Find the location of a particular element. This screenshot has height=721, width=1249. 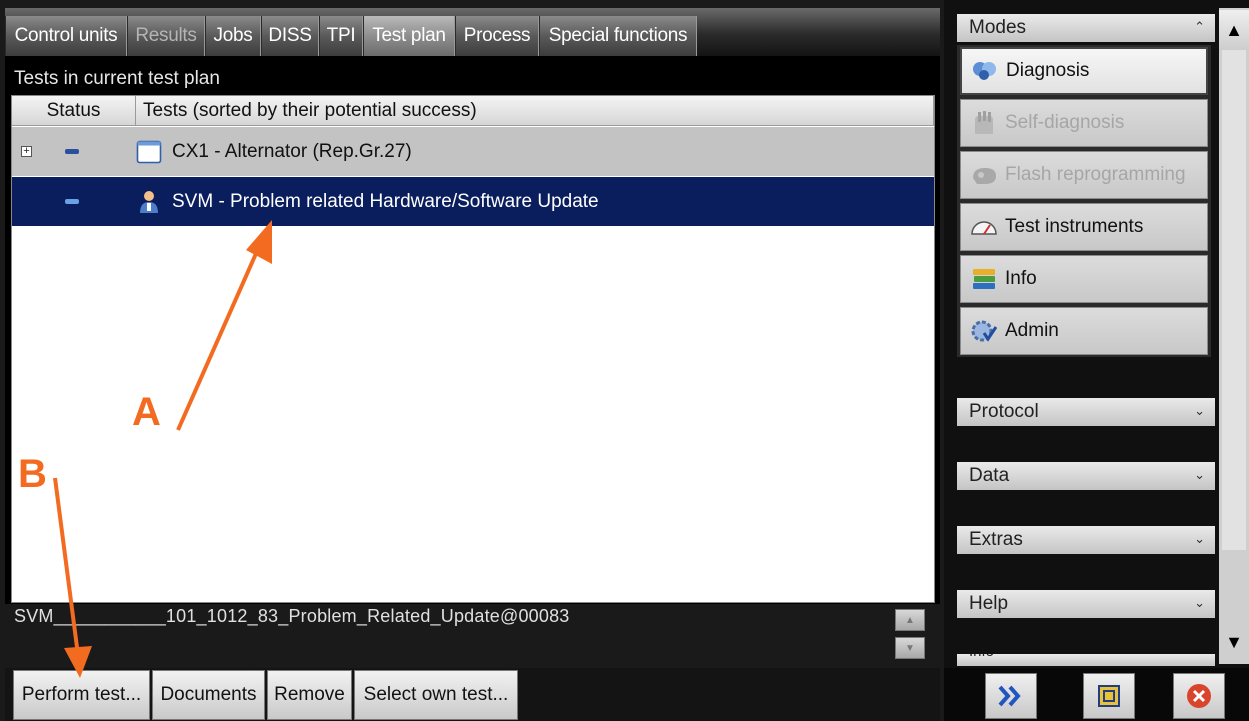

annotation-arrow-a is located at coordinates (220, 335).